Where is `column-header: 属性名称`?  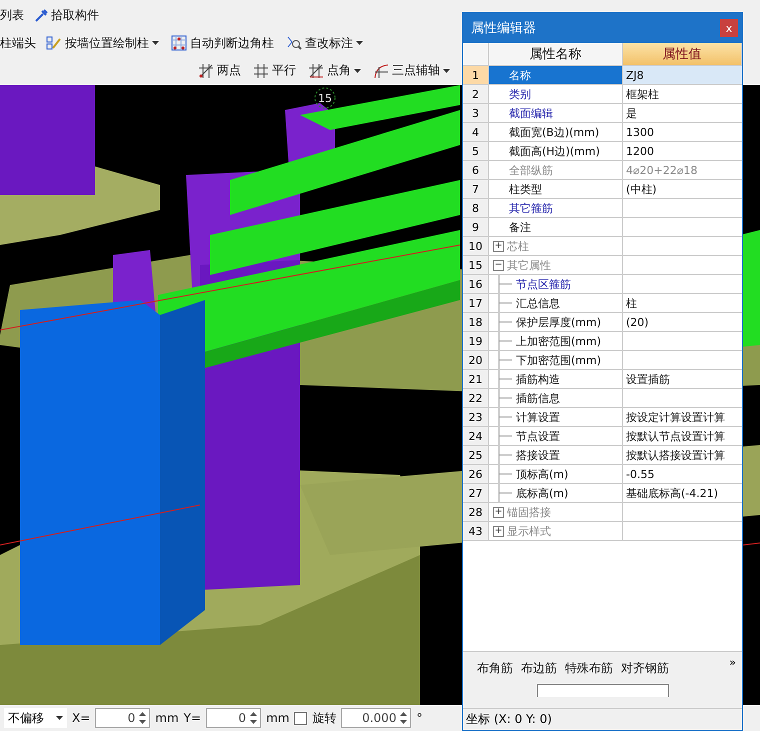 column-header: 属性名称 is located at coordinates (556, 54).